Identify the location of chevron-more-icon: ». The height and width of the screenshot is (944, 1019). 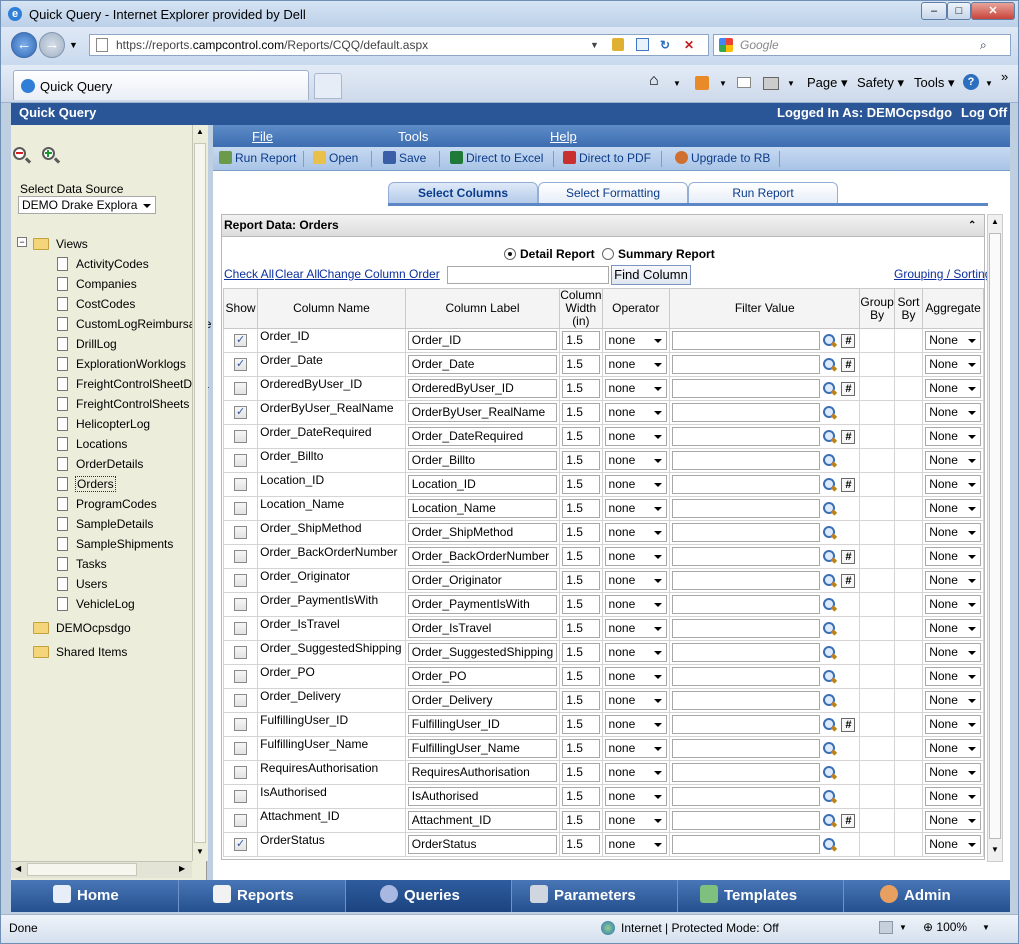
(1004, 76).